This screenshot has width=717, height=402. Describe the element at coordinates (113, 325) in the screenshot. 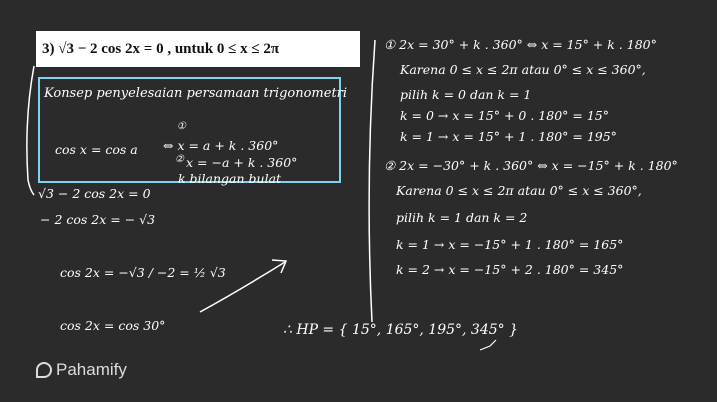

I see `left-step-4: cos 2x = cos 30°` at that location.